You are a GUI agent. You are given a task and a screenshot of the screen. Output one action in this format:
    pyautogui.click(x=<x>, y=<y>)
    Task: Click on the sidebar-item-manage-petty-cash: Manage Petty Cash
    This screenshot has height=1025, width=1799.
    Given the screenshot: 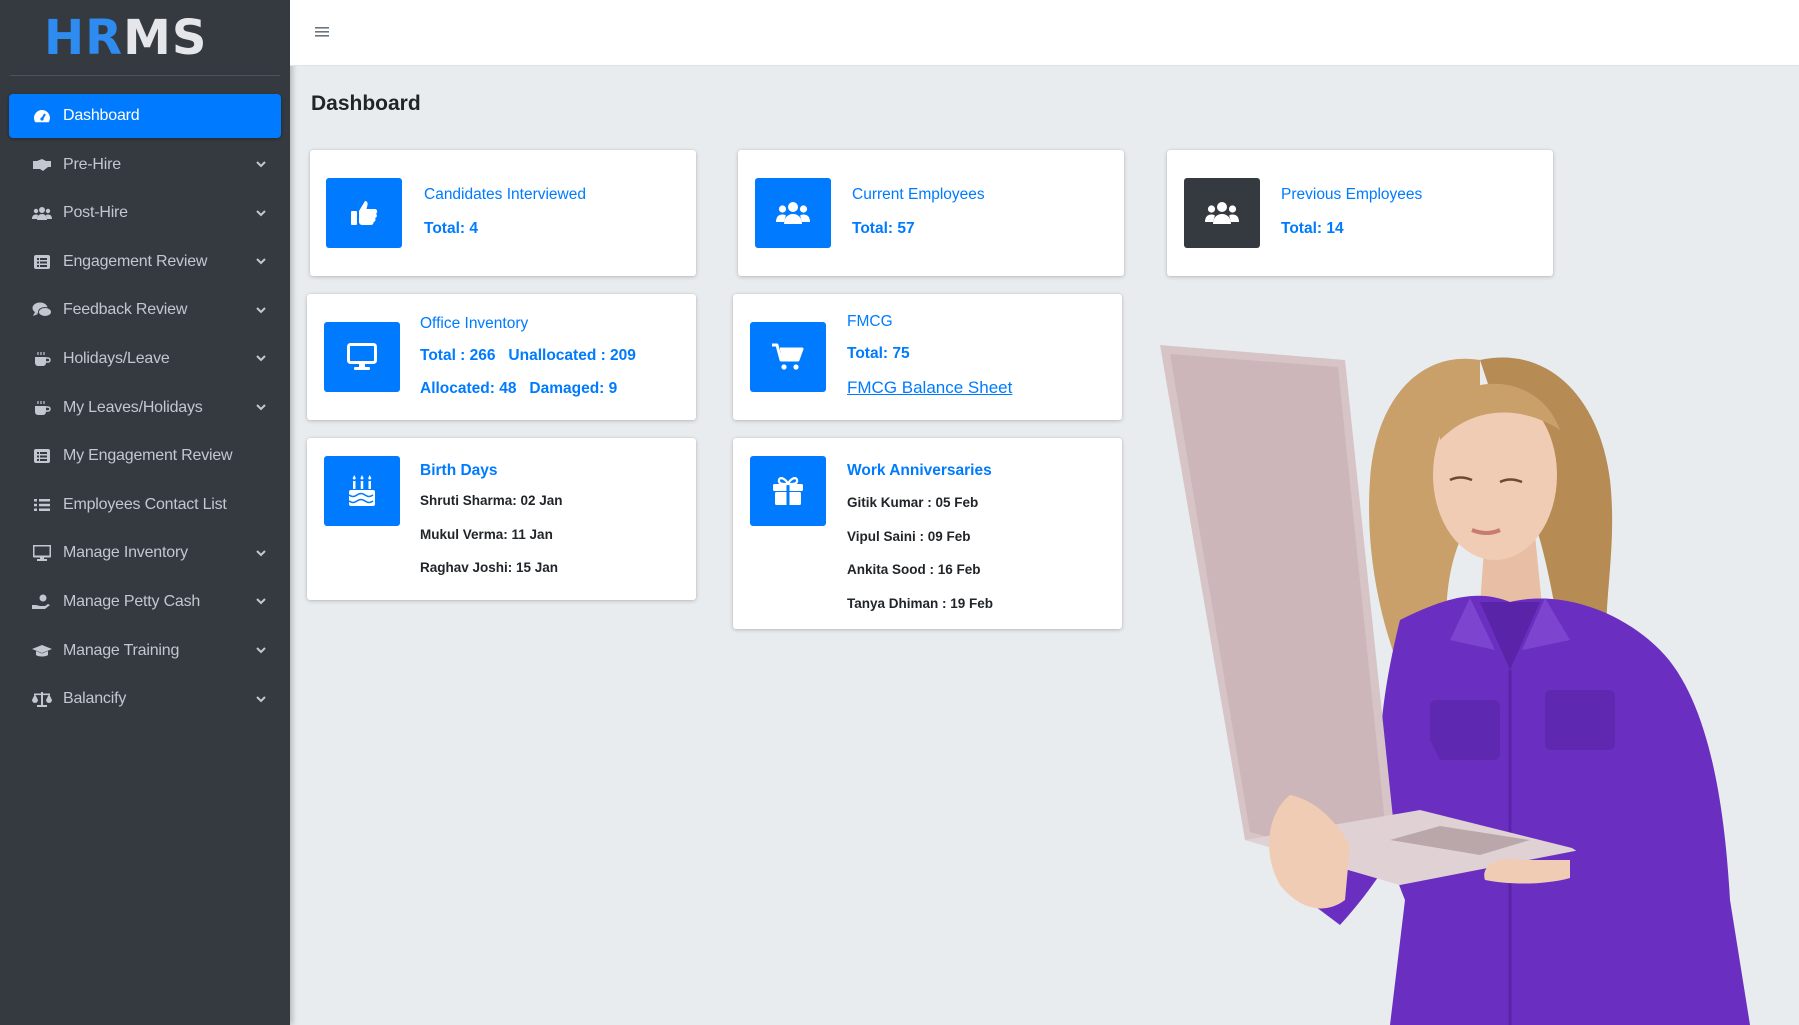 What is the action you would take?
    pyautogui.click(x=145, y=602)
    